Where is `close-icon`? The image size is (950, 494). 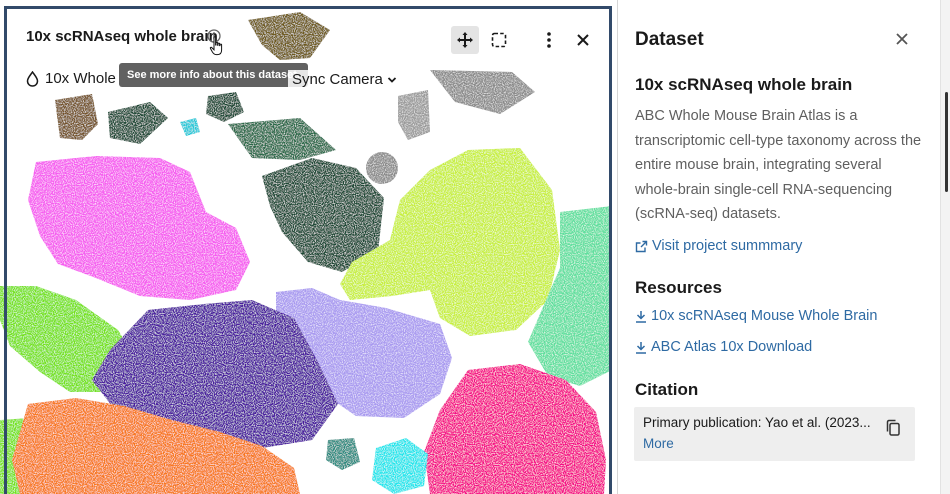 close-icon is located at coordinates (583, 40).